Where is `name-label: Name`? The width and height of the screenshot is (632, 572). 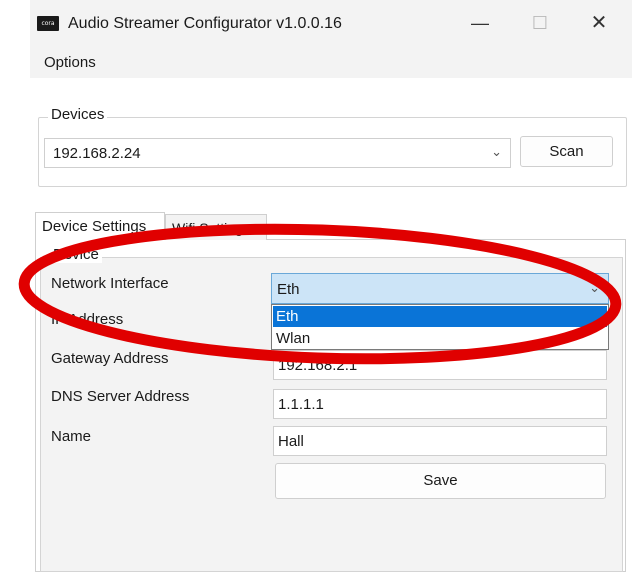 name-label: Name is located at coordinates (71, 436).